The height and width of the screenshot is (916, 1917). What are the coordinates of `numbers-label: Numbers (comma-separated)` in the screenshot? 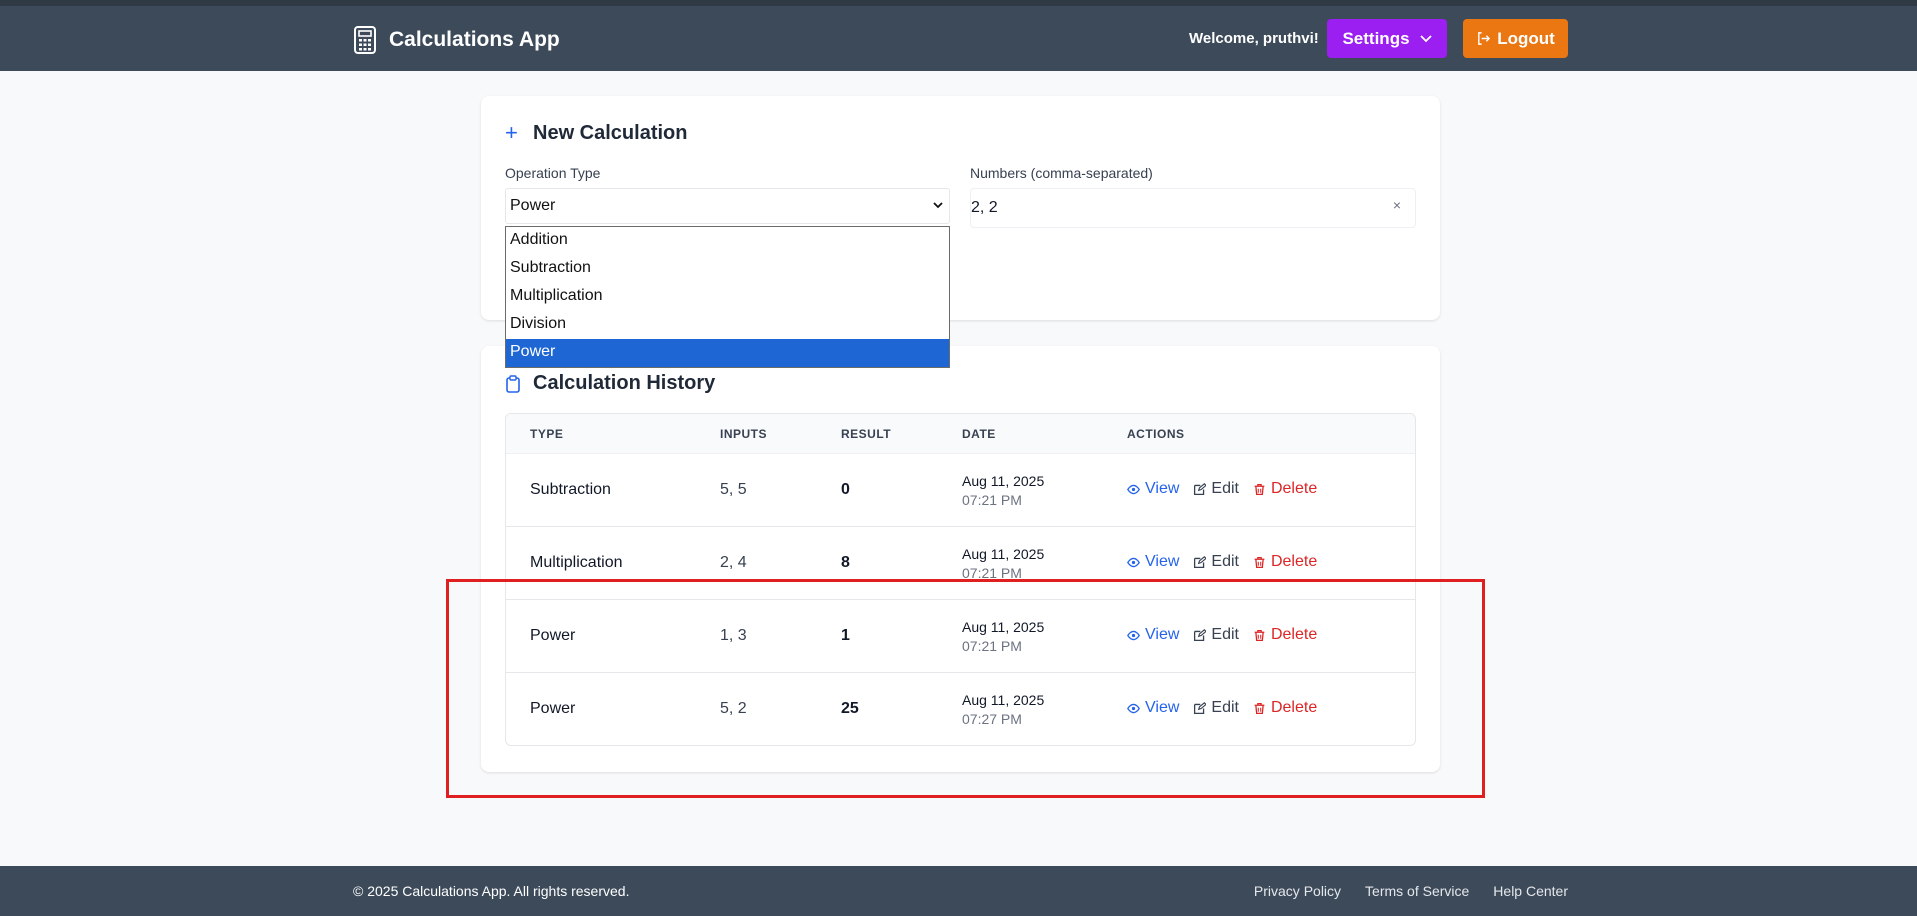 It's located at (1061, 173).